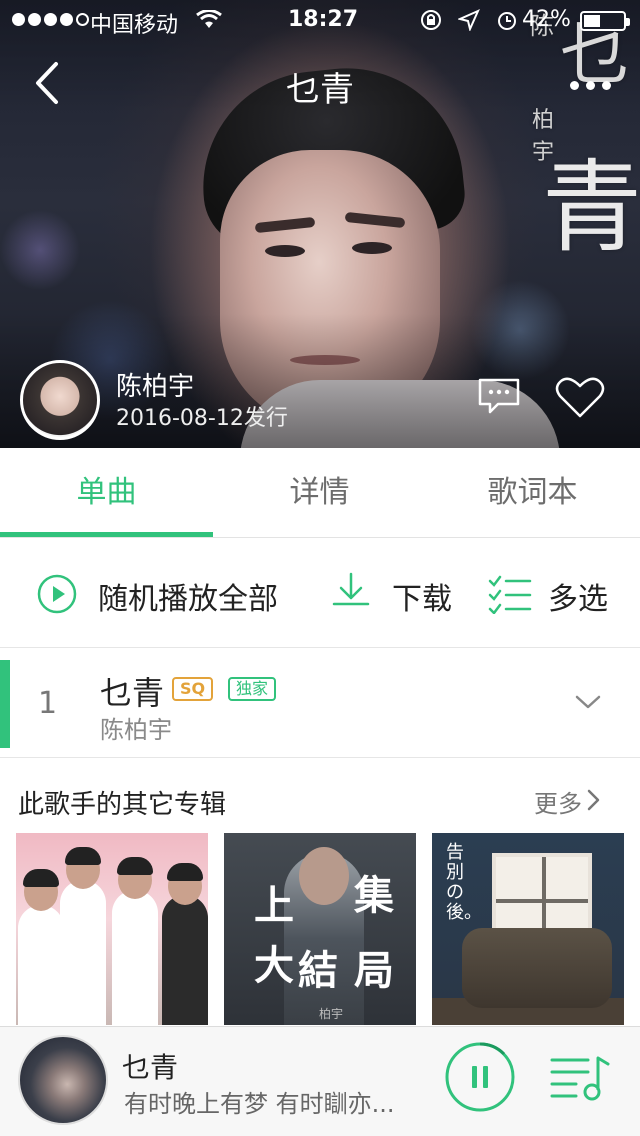 The image size is (640, 1136). Describe the element at coordinates (594, 800) in the screenshot. I see `chevron-right-icon` at that location.